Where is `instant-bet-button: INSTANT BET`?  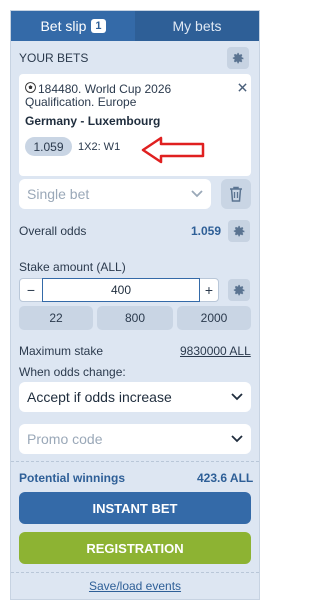 instant-bet-button: INSTANT BET is located at coordinates (135, 508).